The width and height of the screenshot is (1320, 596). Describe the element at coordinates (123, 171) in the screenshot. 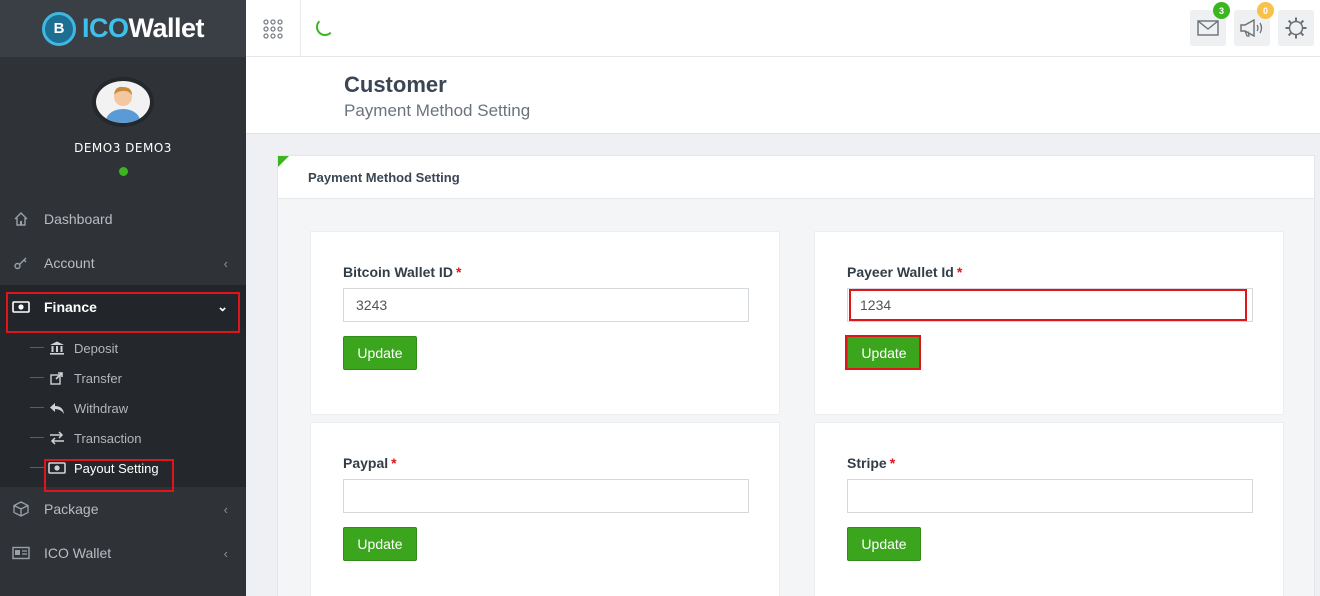

I see `online-status-indicator` at that location.